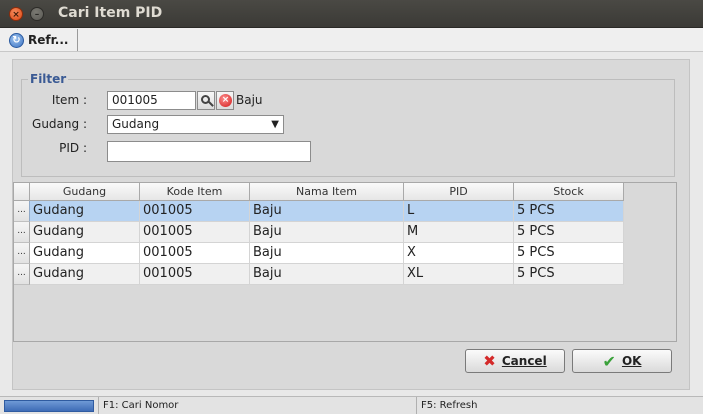 Image resolution: width=703 pixels, height=414 pixels. Describe the element at coordinates (16, 40) in the screenshot. I see `refresh-icon: ↻` at that location.